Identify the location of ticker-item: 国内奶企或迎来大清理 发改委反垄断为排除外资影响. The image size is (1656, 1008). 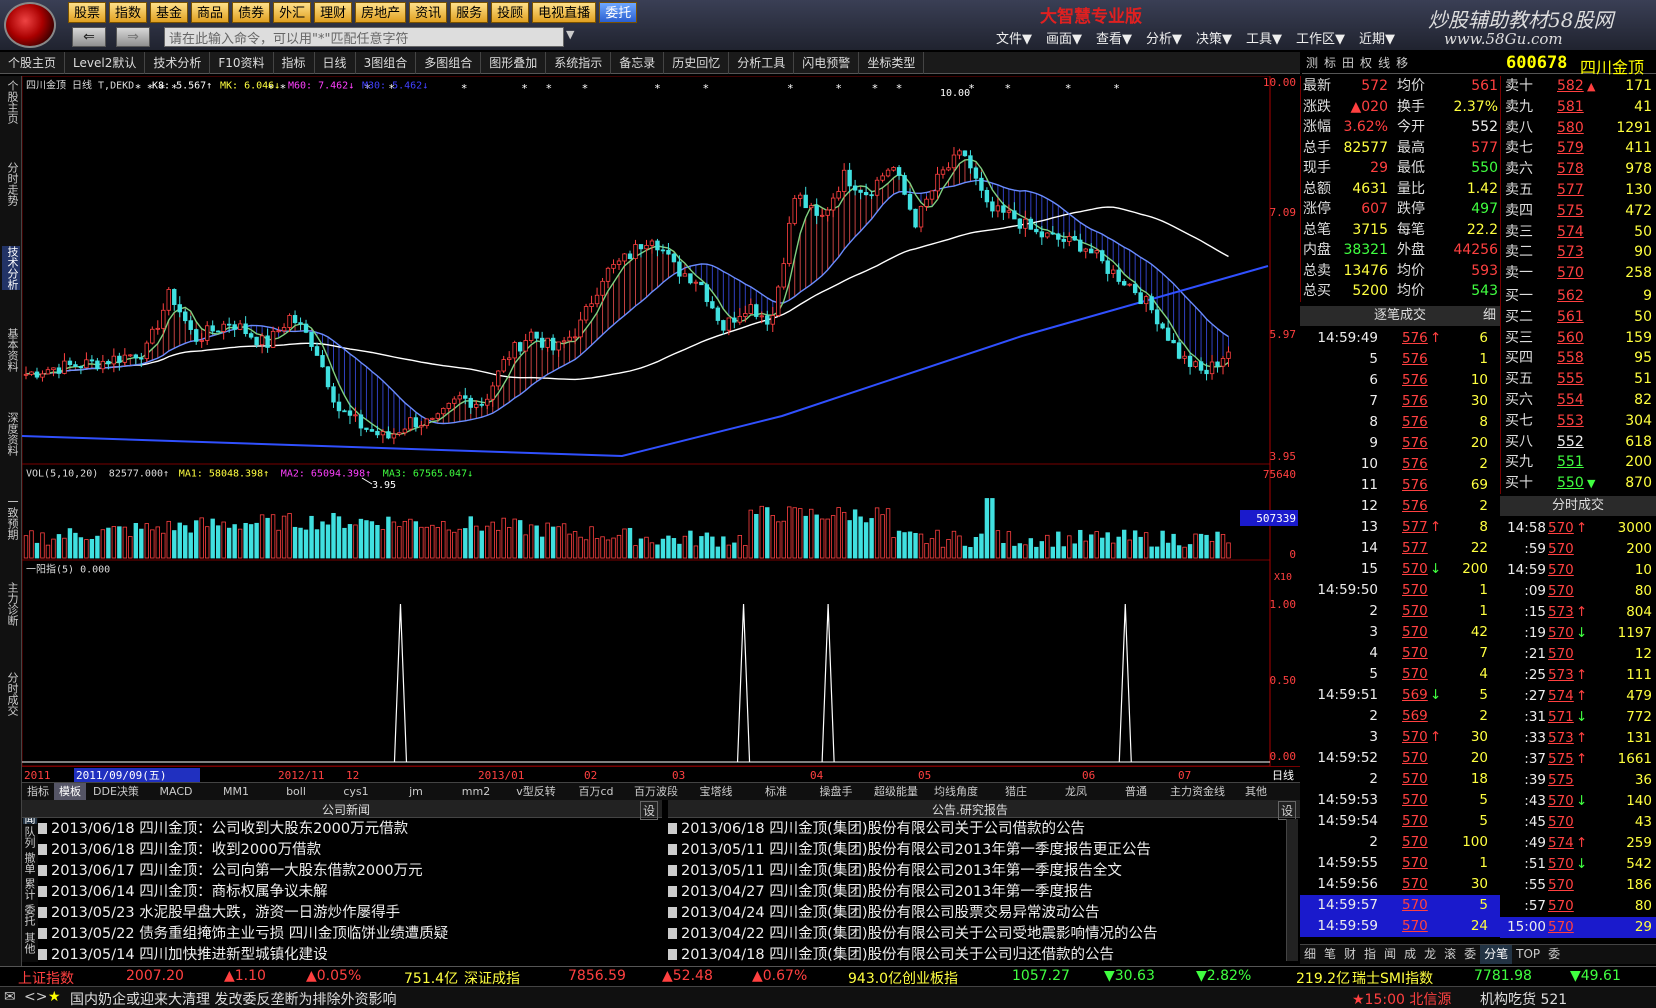
(233, 998).